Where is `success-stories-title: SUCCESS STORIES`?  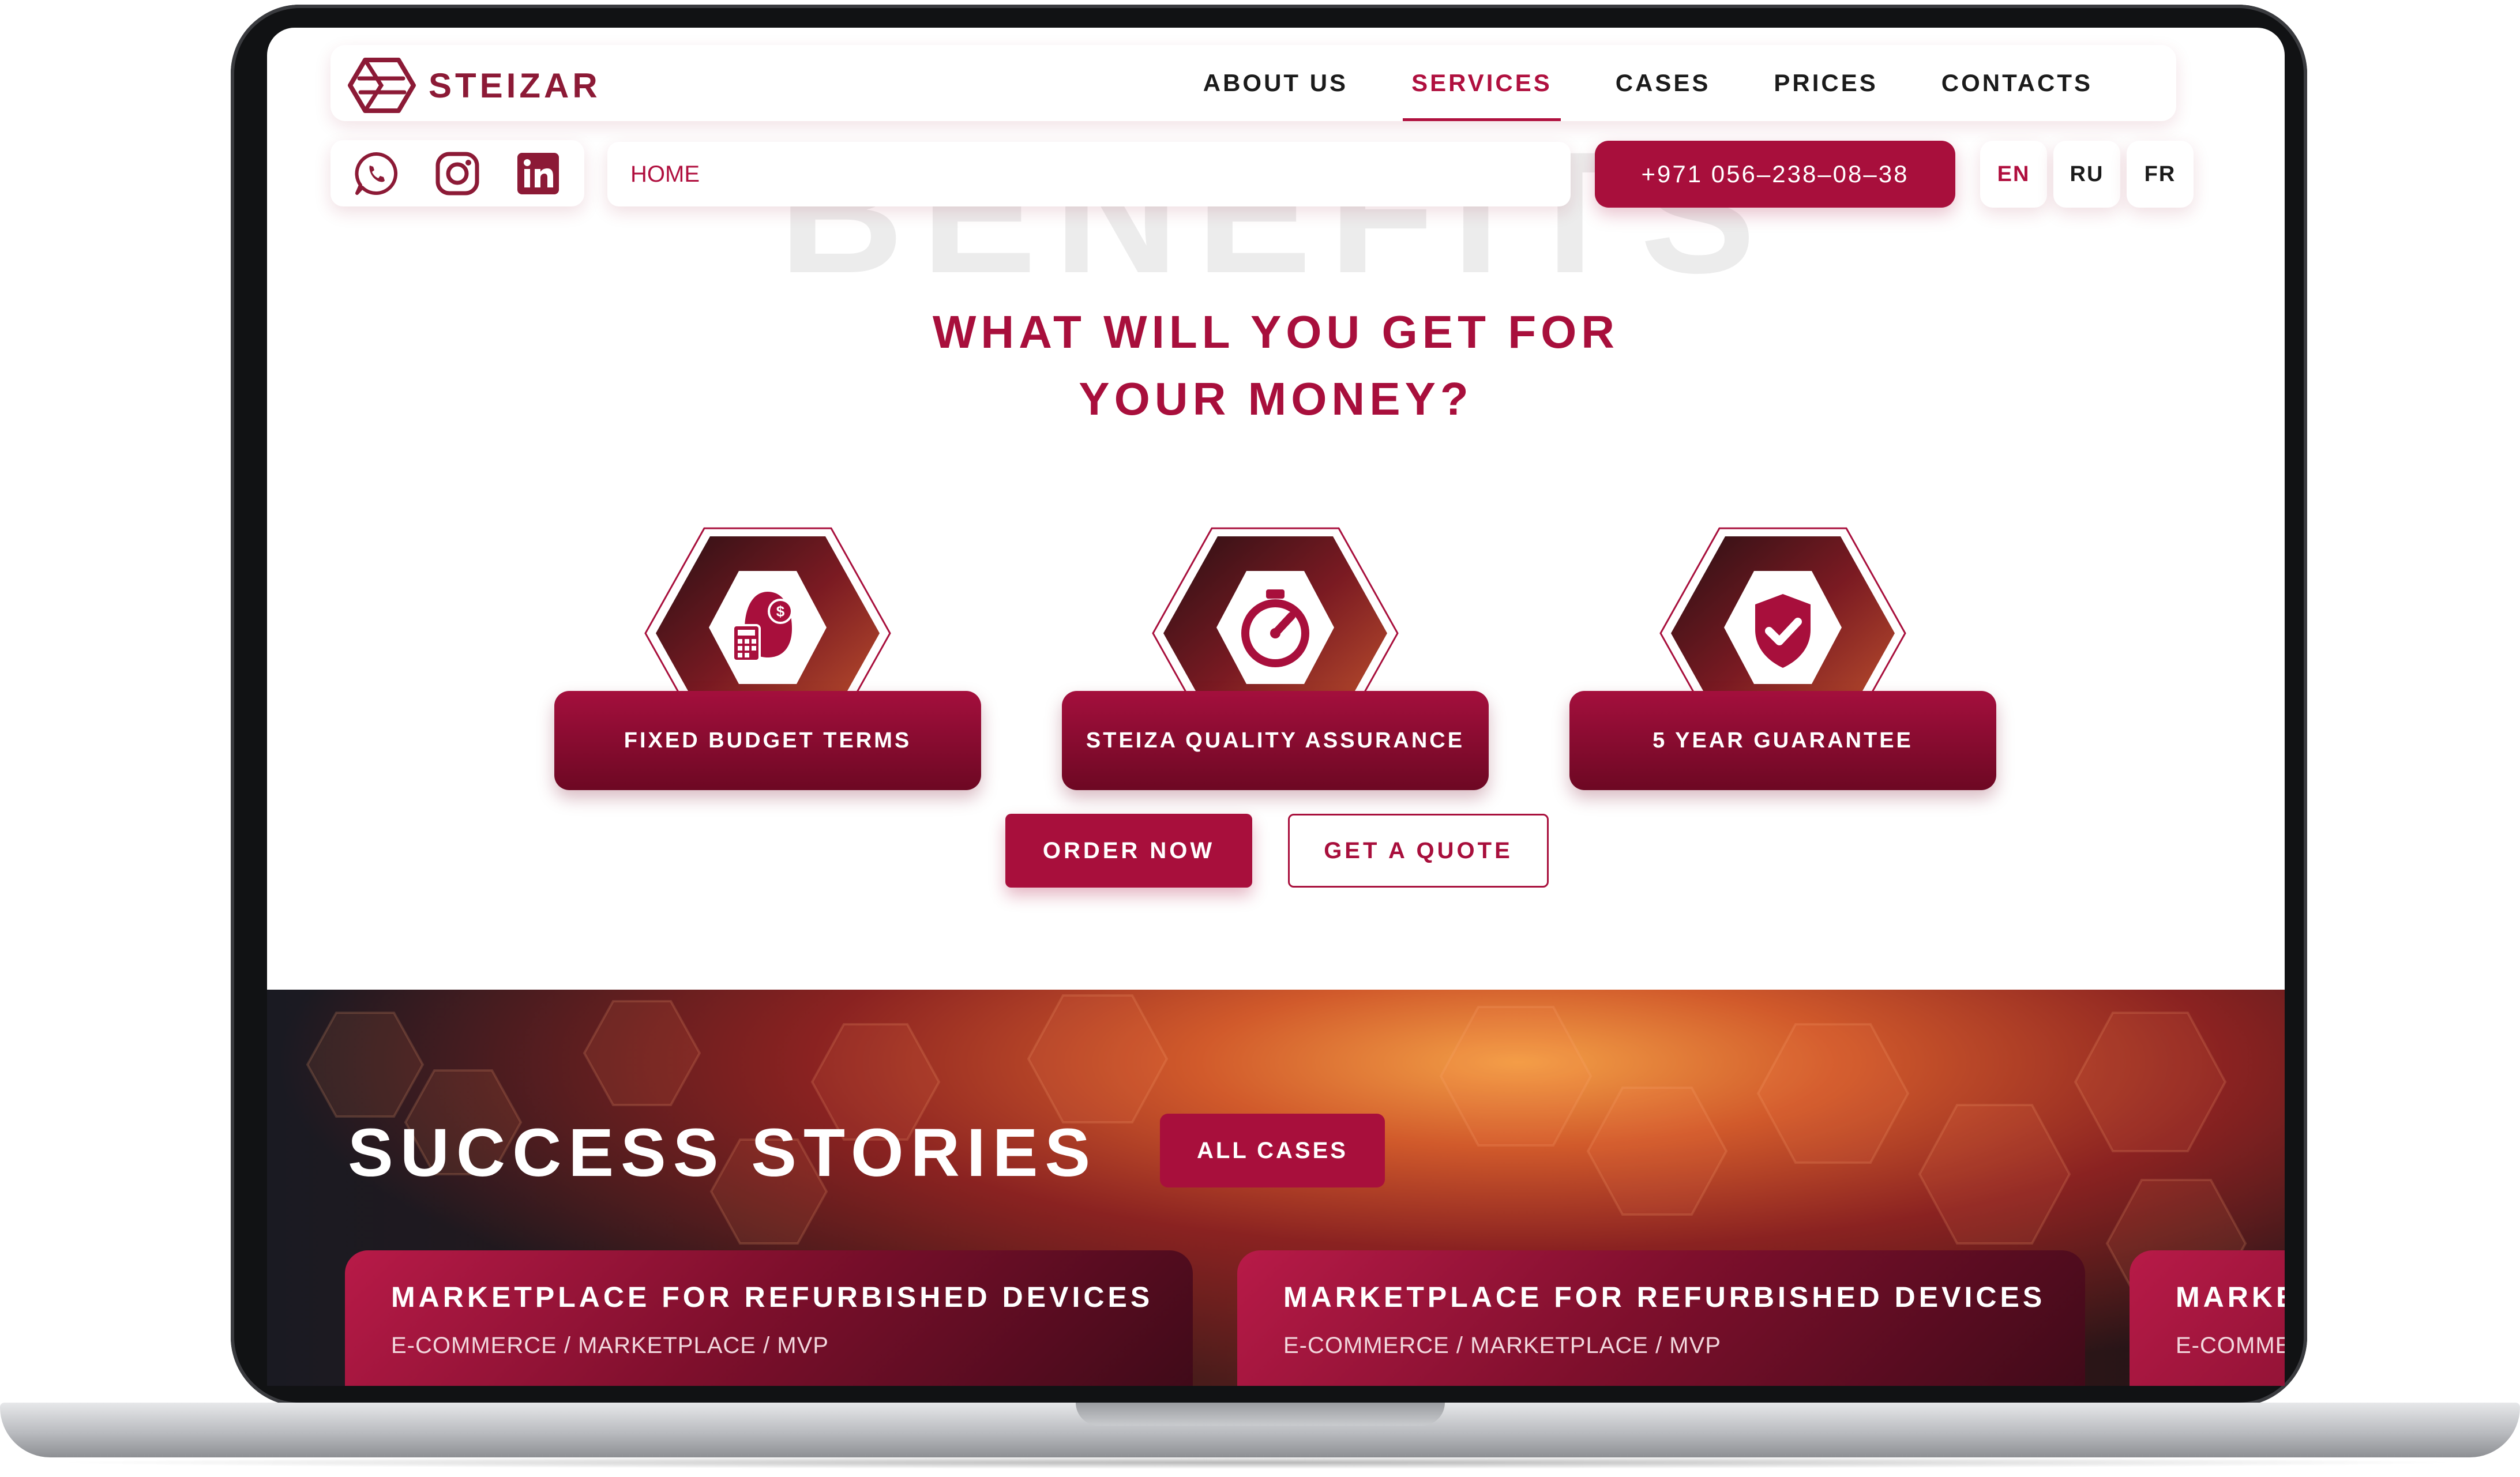 success-stories-title: SUCCESS STORIES is located at coordinates (723, 1153).